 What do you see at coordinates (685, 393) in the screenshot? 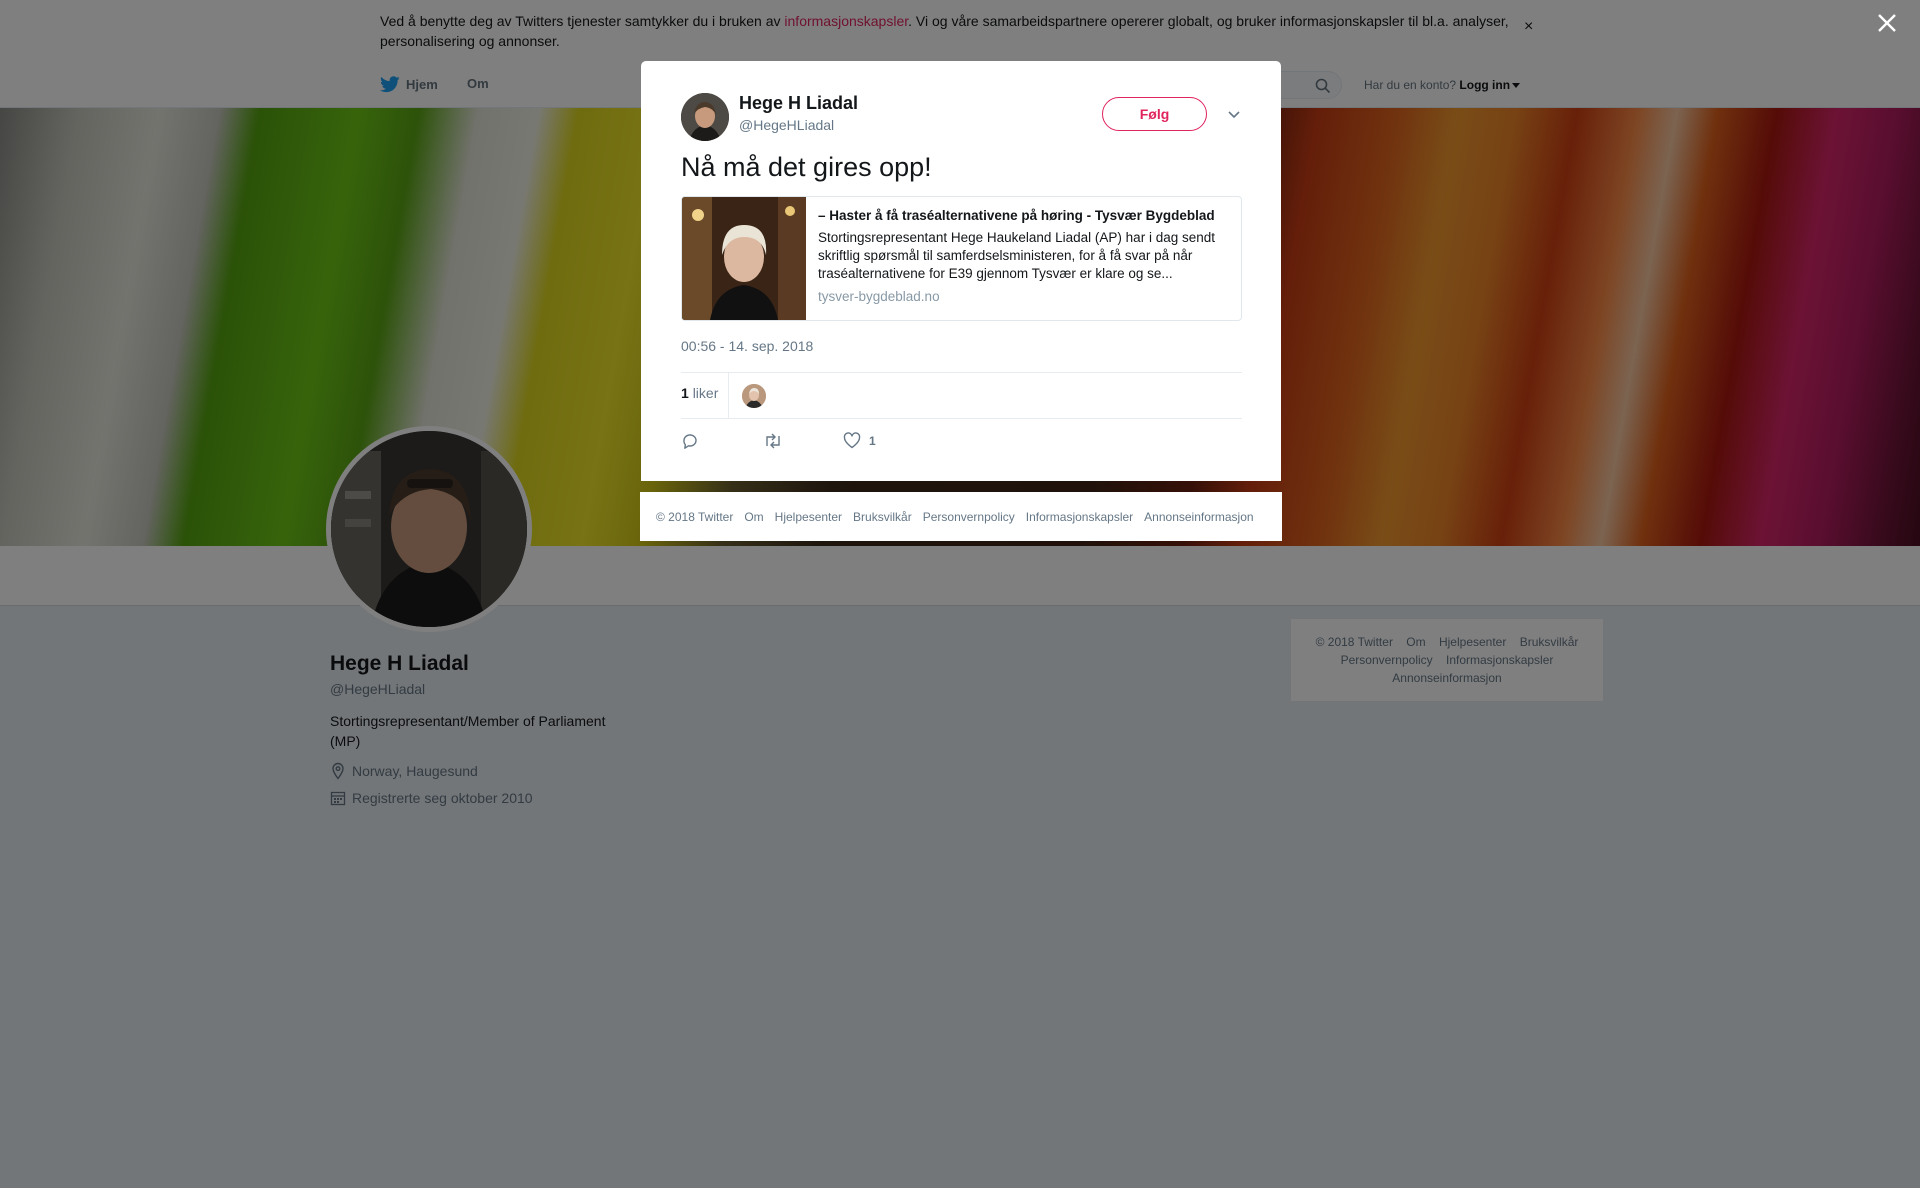
I see `likes-number: 1` at bounding box center [685, 393].